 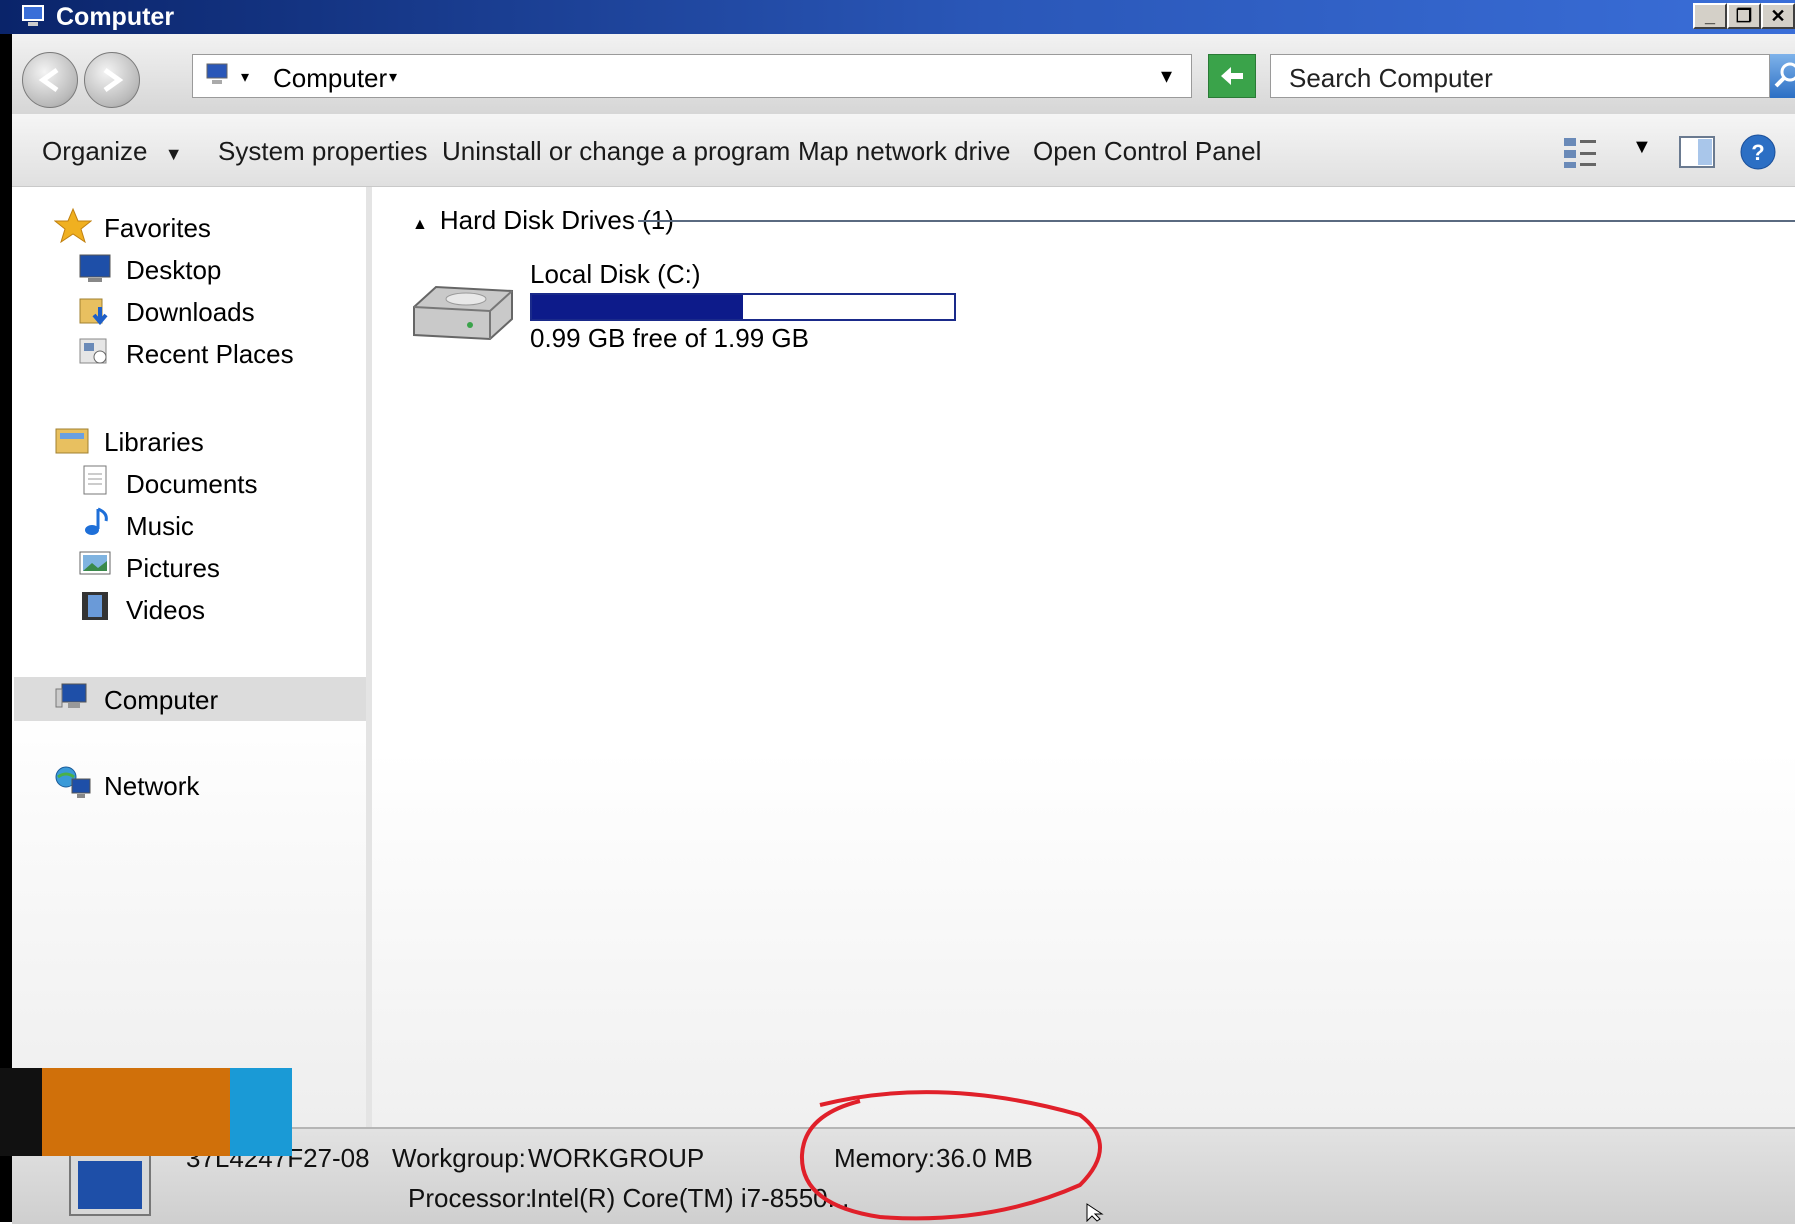 I want to click on libraries-icon, so click(x=72, y=441).